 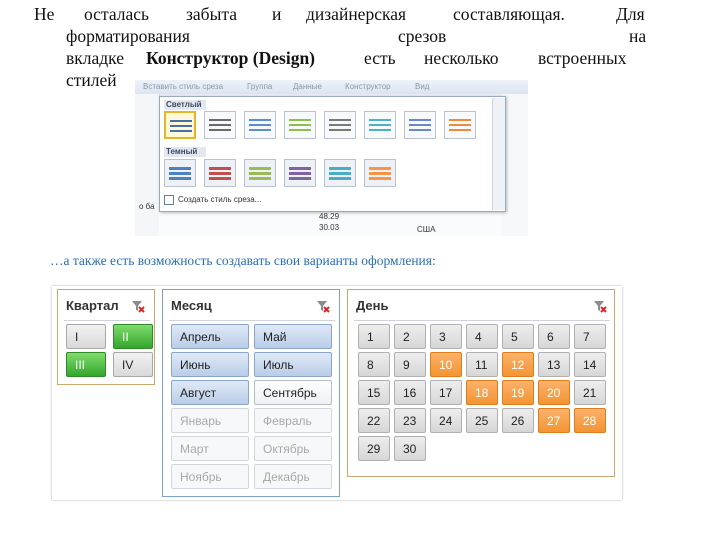 What do you see at coordinates (410, 364) in the screenshot?
I see `slicer-item-day: 9` at bounding box center [410, 364].